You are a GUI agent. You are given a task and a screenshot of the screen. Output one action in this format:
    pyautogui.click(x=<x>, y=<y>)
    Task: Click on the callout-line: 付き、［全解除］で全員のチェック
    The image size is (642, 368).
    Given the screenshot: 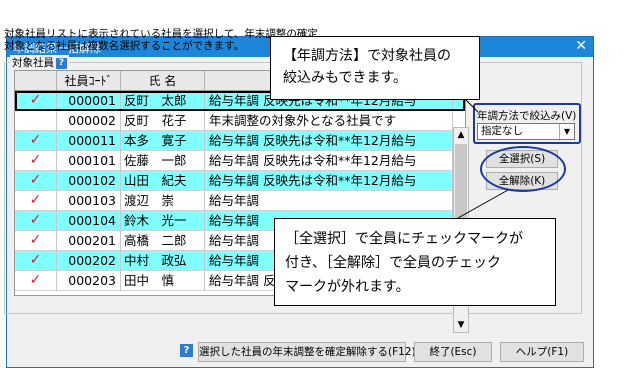 What is the action you would take?
    pyautogui.click(x=393, y=263)
    